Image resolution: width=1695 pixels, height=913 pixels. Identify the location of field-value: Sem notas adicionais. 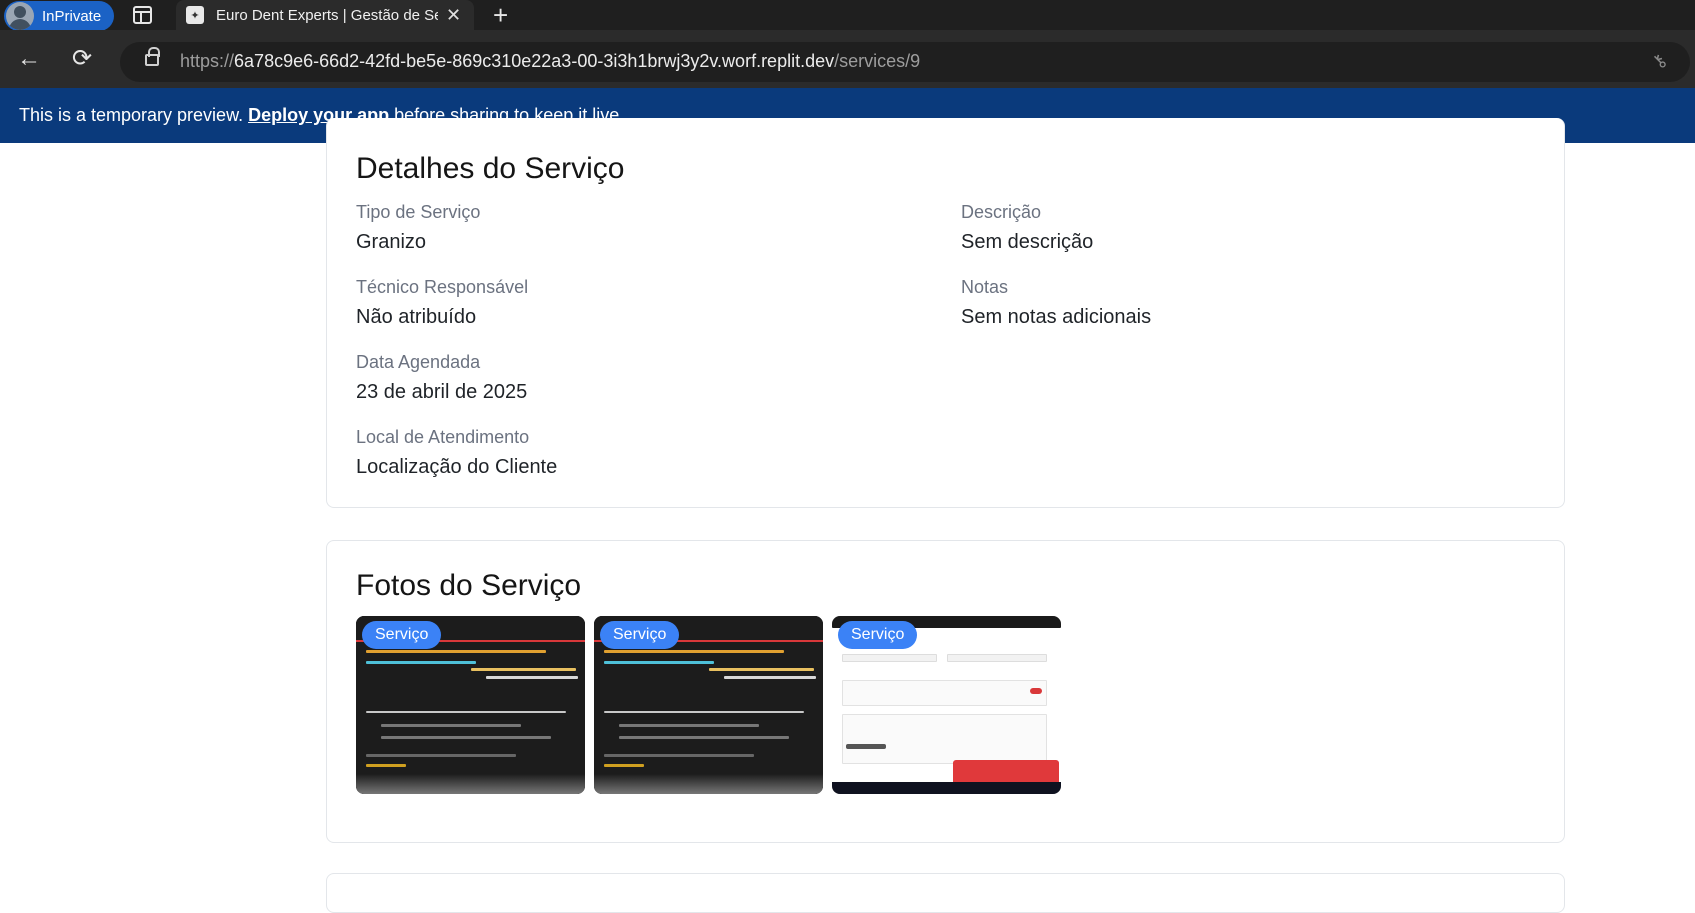
(1056, 317).